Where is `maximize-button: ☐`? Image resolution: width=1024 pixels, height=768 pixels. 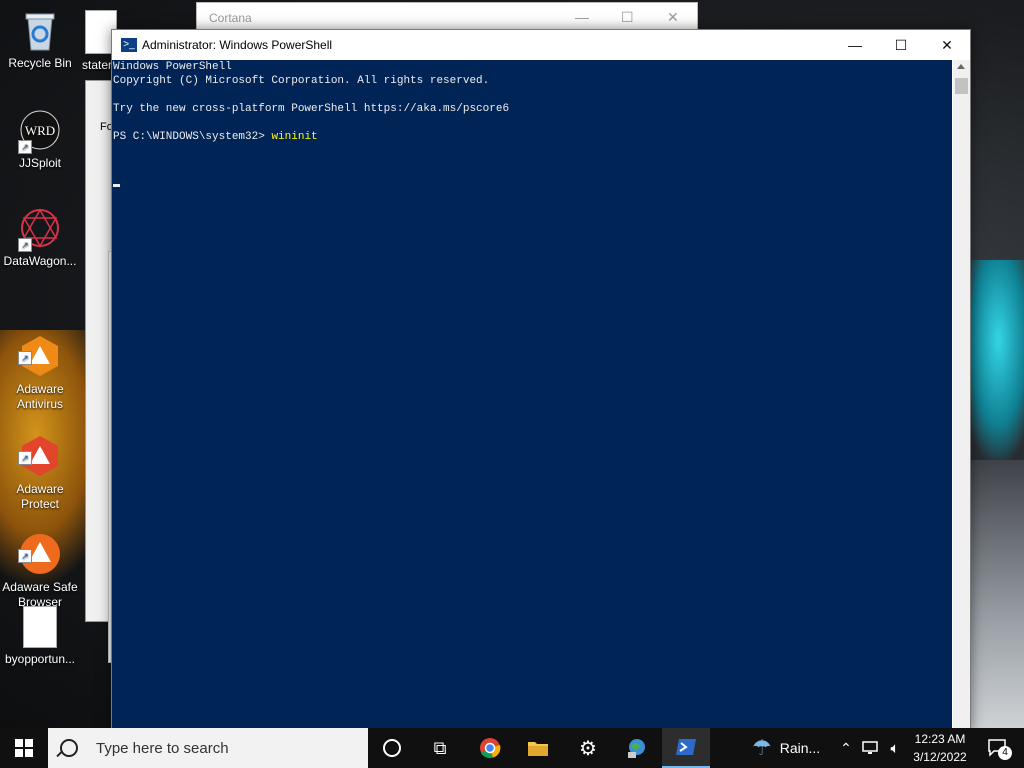 maximize-button: ☐ is located at coordinates (901, 45).